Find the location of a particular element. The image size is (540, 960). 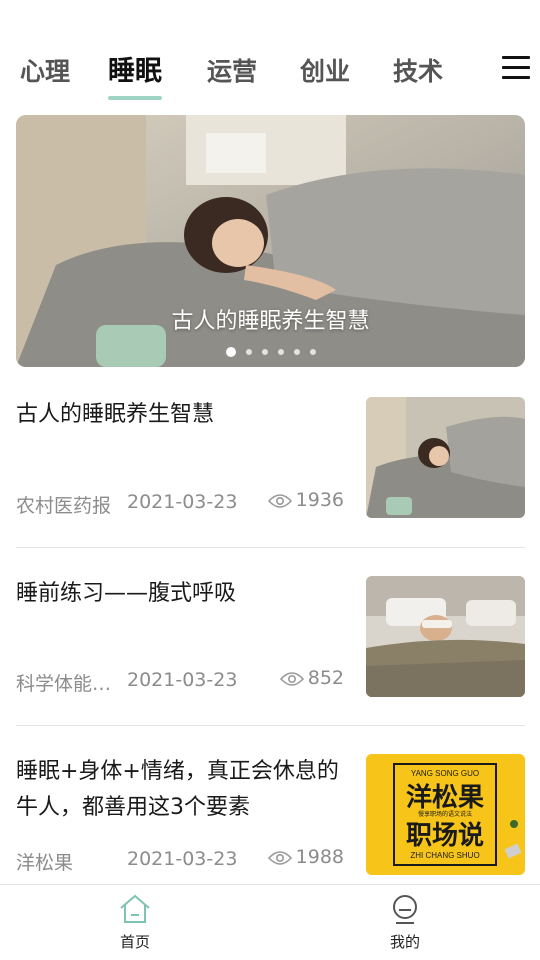

profile-icon is located at coordinates (405, 909).